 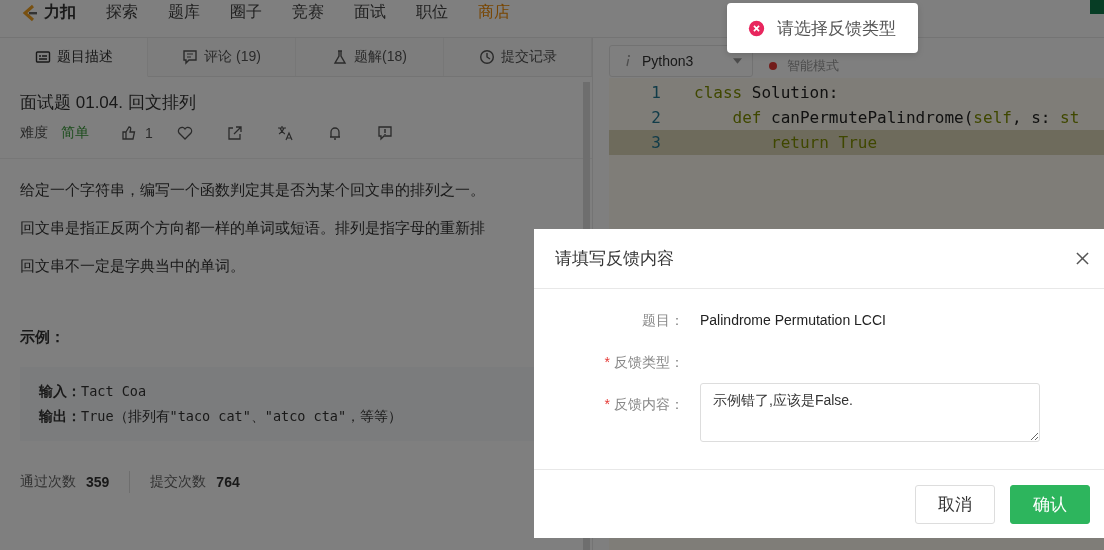 What do you see at coordinates (737, 61) in the screenshot?
I see `caret-icon` at bounding box center [737, 61].